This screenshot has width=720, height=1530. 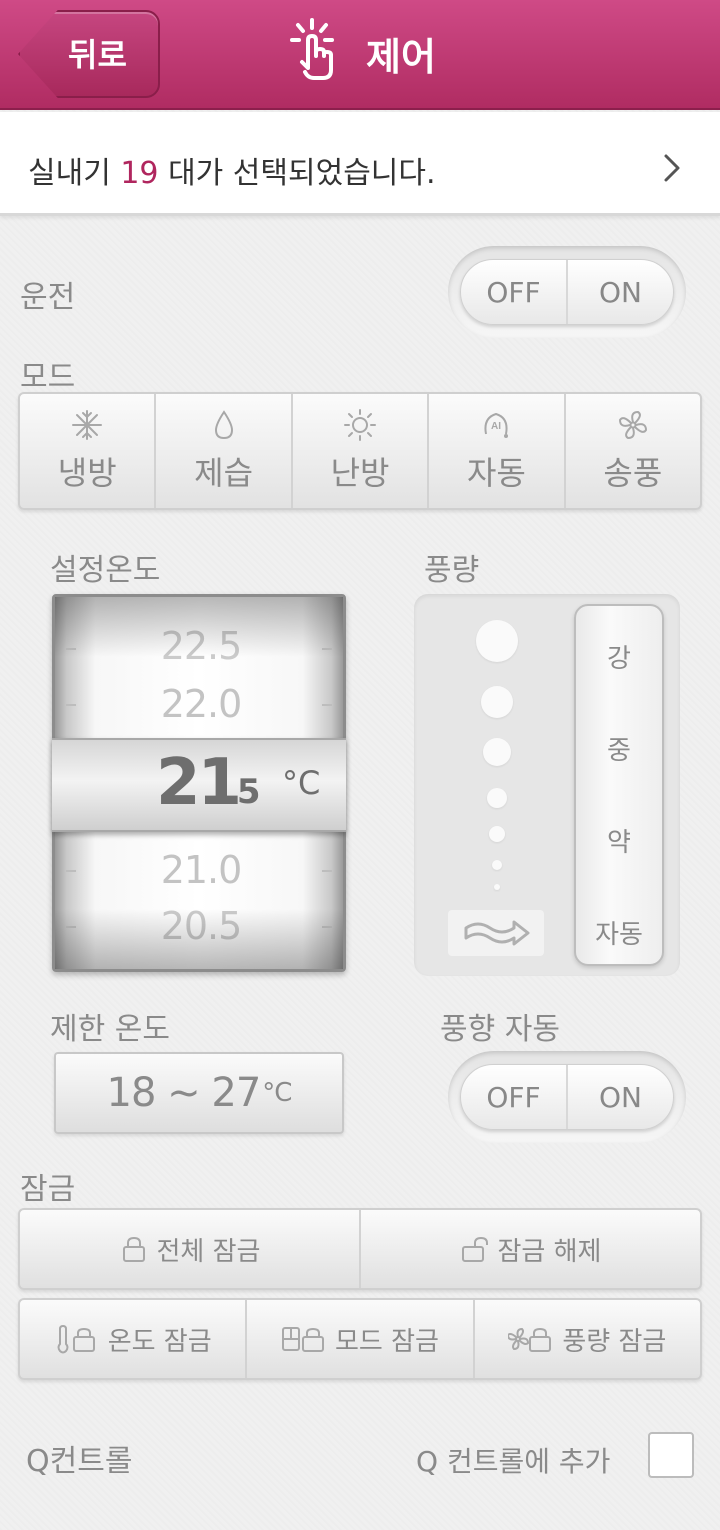 What do you see at coordinates (303, 1339) in the screenshot?
I see `mode-lock-icon` at bounding box center [303, 1339].